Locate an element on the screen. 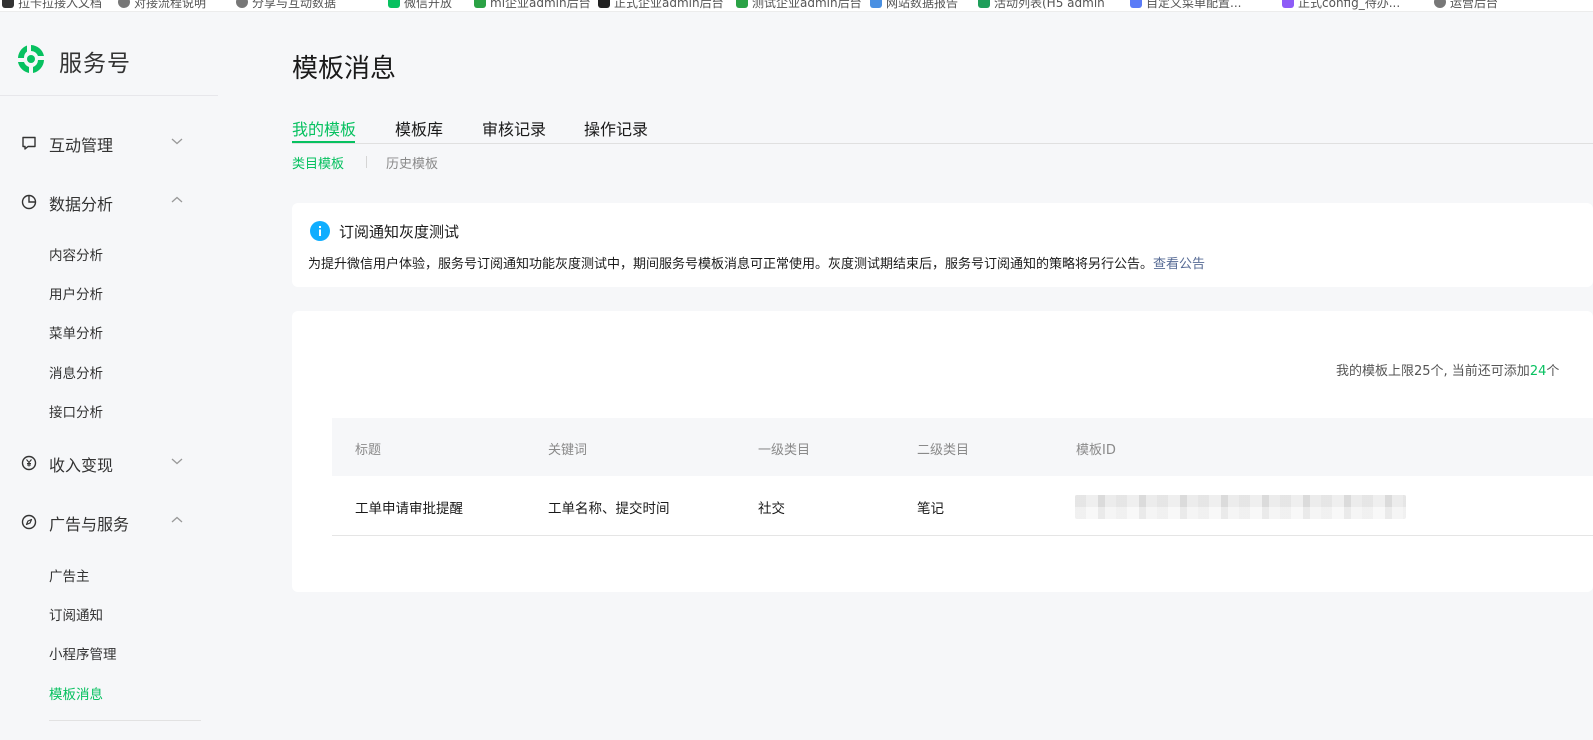  info-icon is located at coordinates (320, 231).